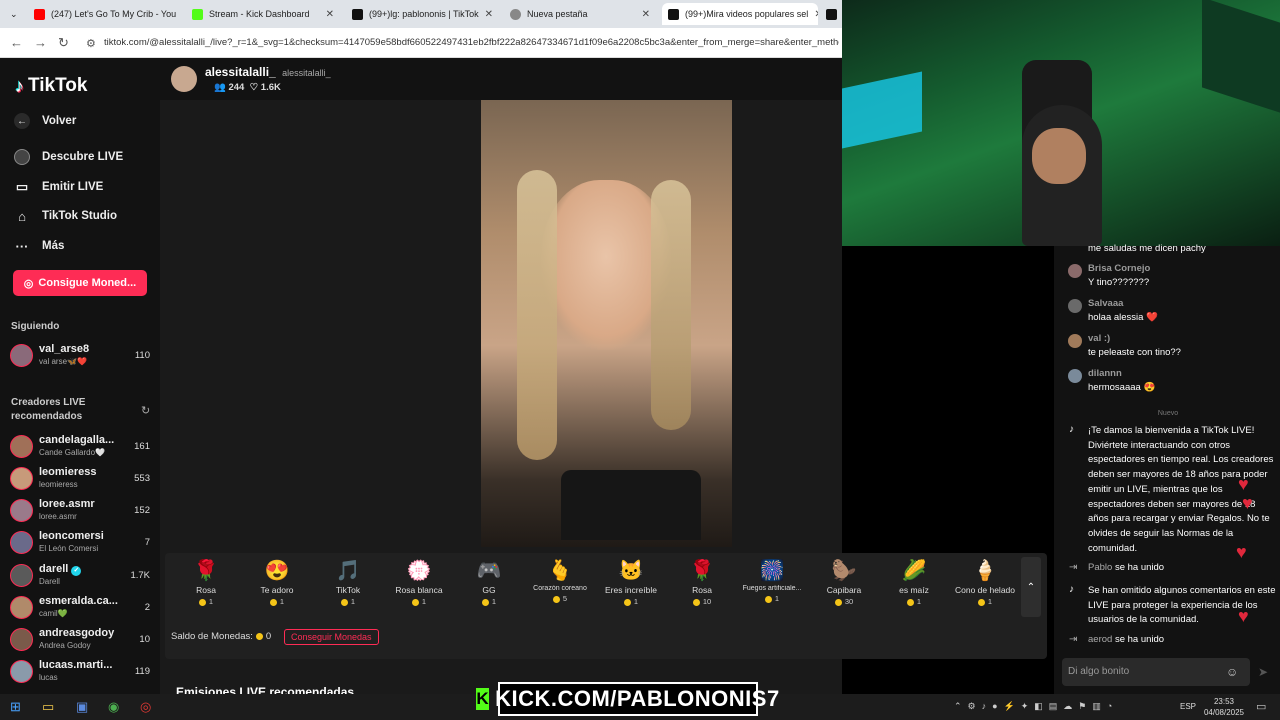 The width and height of the screenshot is (1280, 720). I want to click on clock: 23:53 04/08/2025, so click(1224, 707).